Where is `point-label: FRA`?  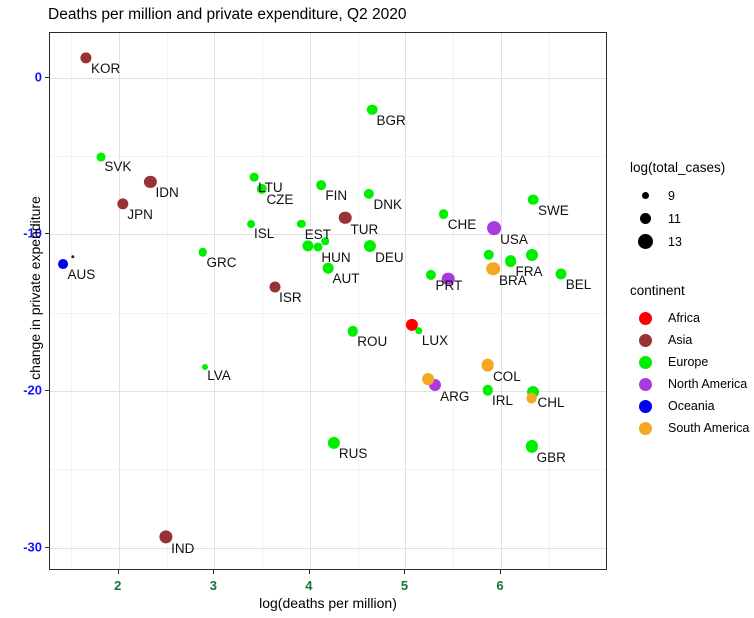
point-label: FRA is located at coordinates (529, 272).